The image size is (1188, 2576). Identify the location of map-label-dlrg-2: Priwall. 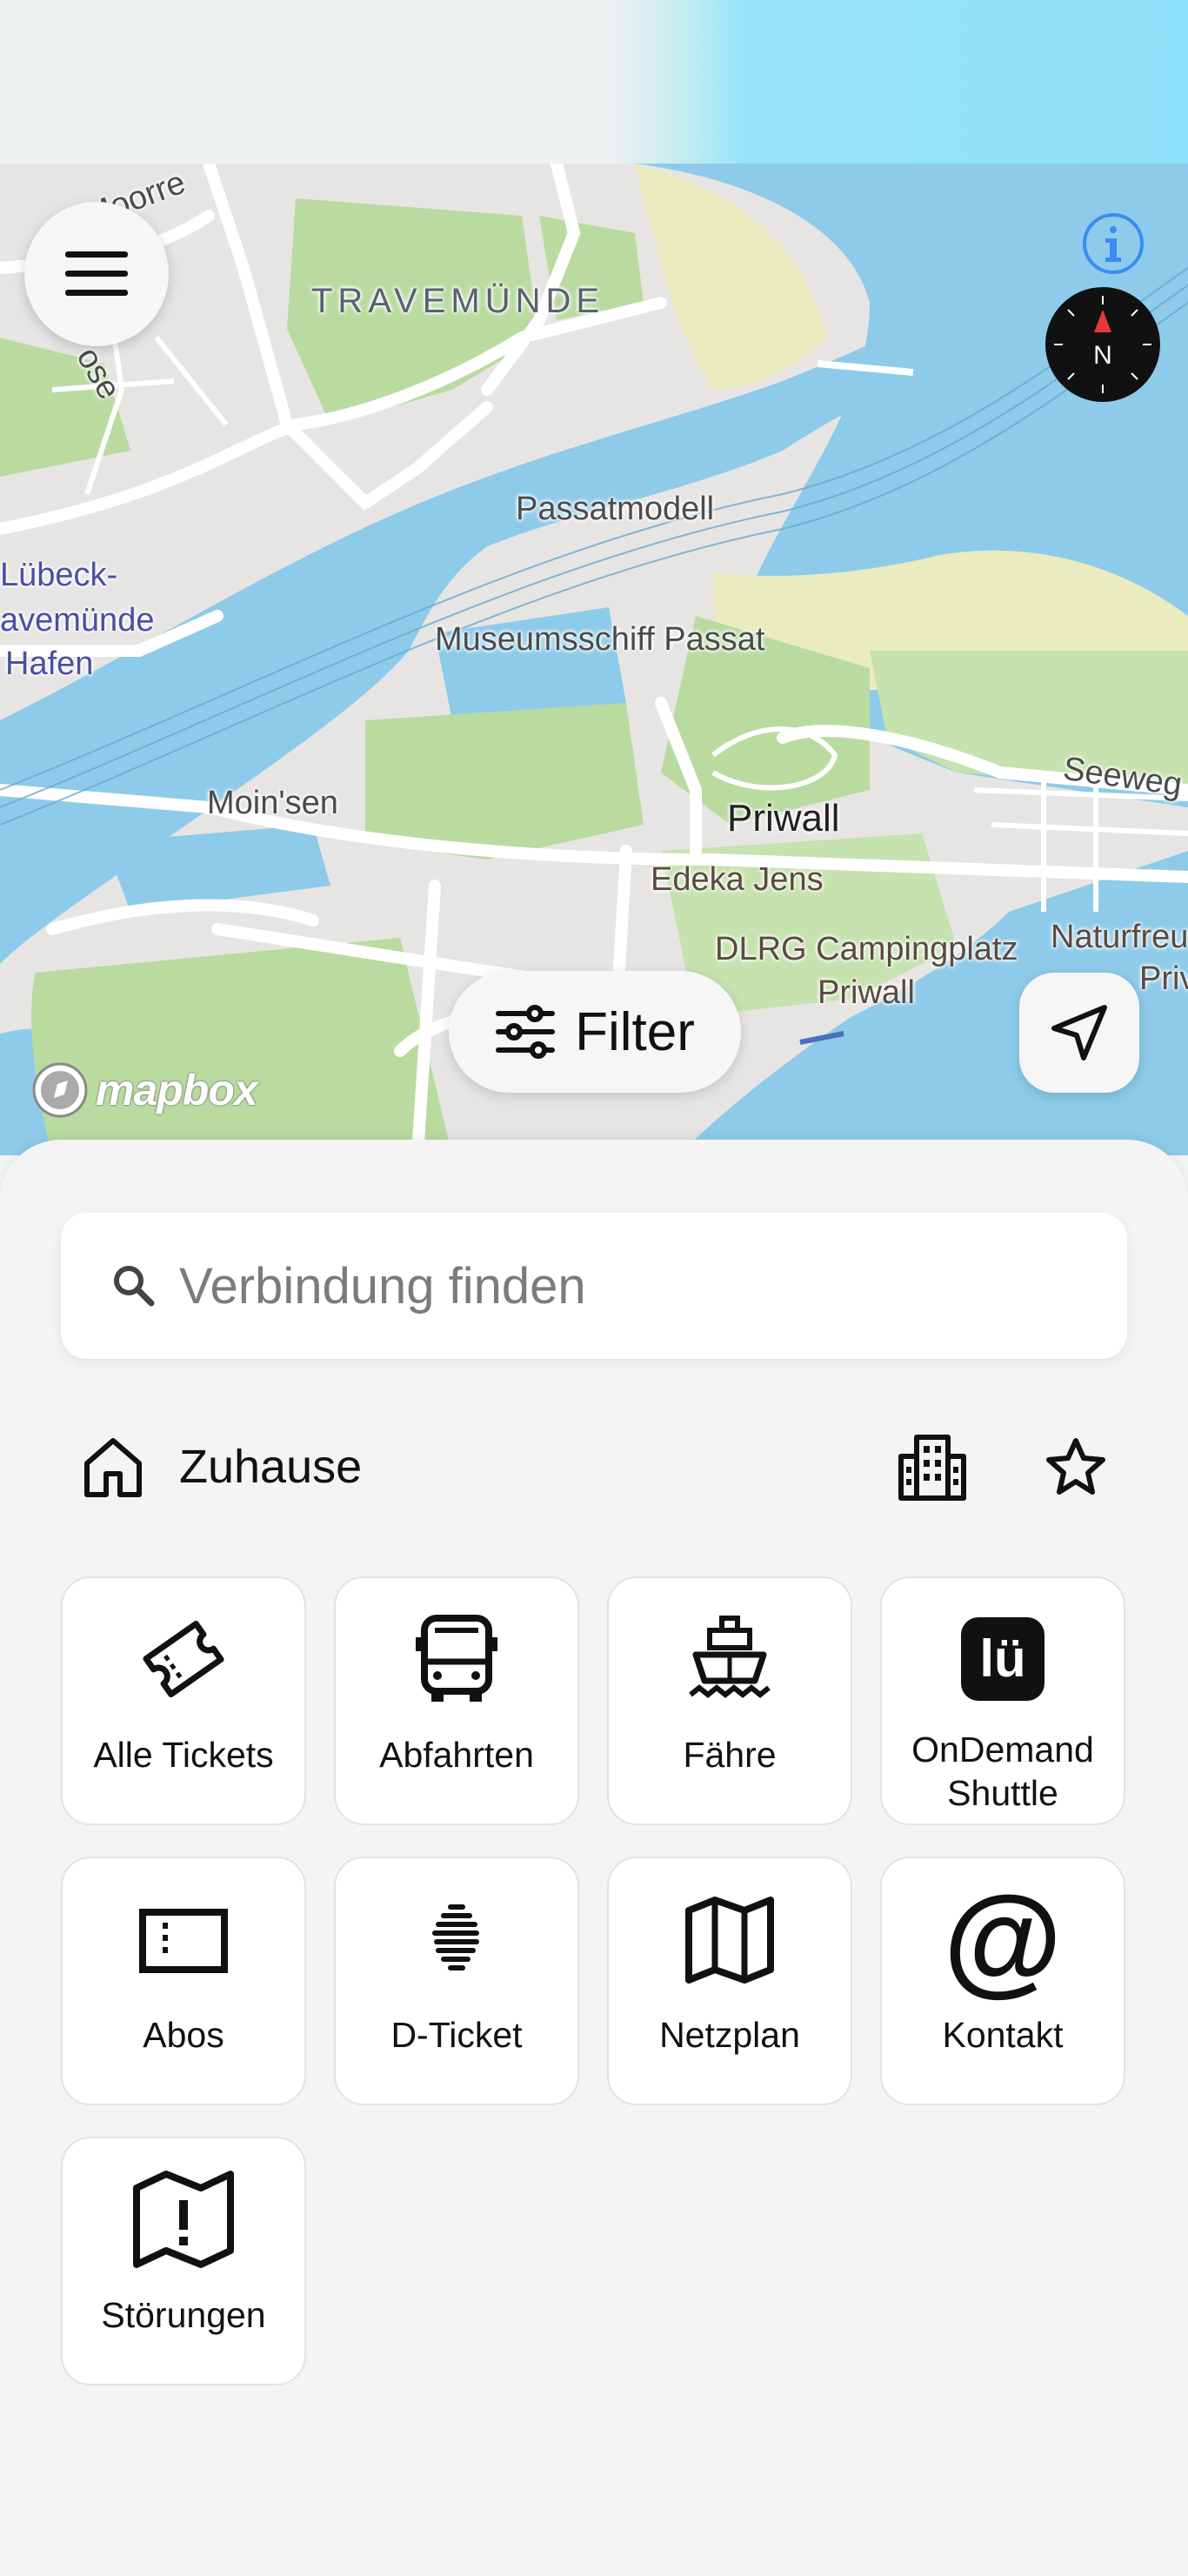
(866, 993).